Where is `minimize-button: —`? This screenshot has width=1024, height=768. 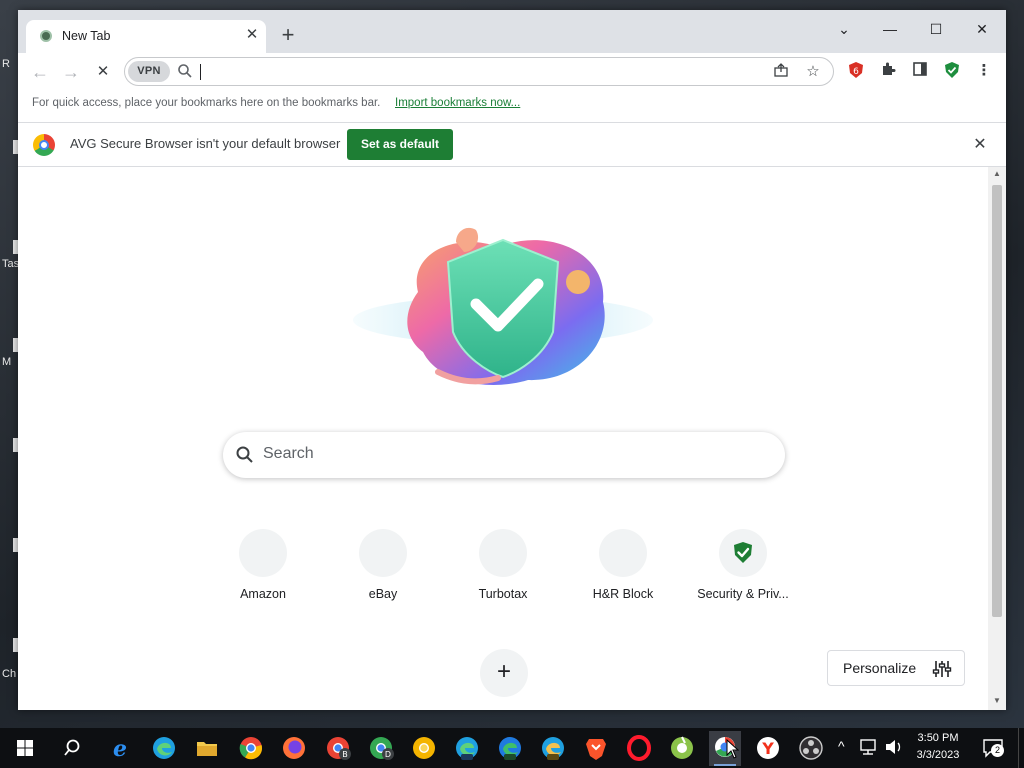
minimize-button: — is located at coordinates (890, 29).